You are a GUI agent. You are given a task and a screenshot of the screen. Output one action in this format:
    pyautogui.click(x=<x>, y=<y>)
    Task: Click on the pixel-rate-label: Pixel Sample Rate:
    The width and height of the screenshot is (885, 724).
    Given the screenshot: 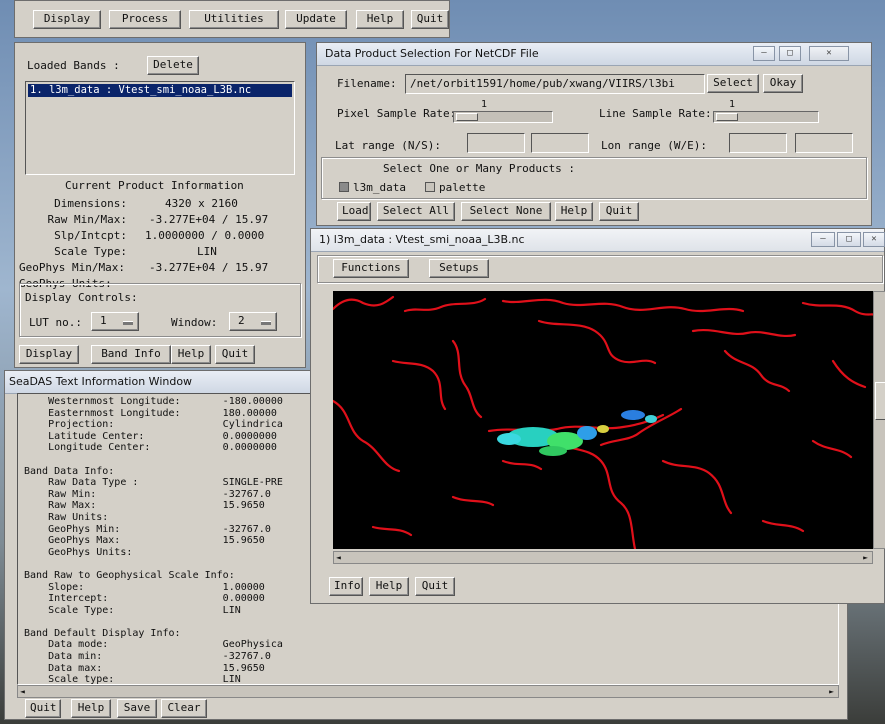 What is the action you would take?
    pyautogui.click(x=397, y=113)
    